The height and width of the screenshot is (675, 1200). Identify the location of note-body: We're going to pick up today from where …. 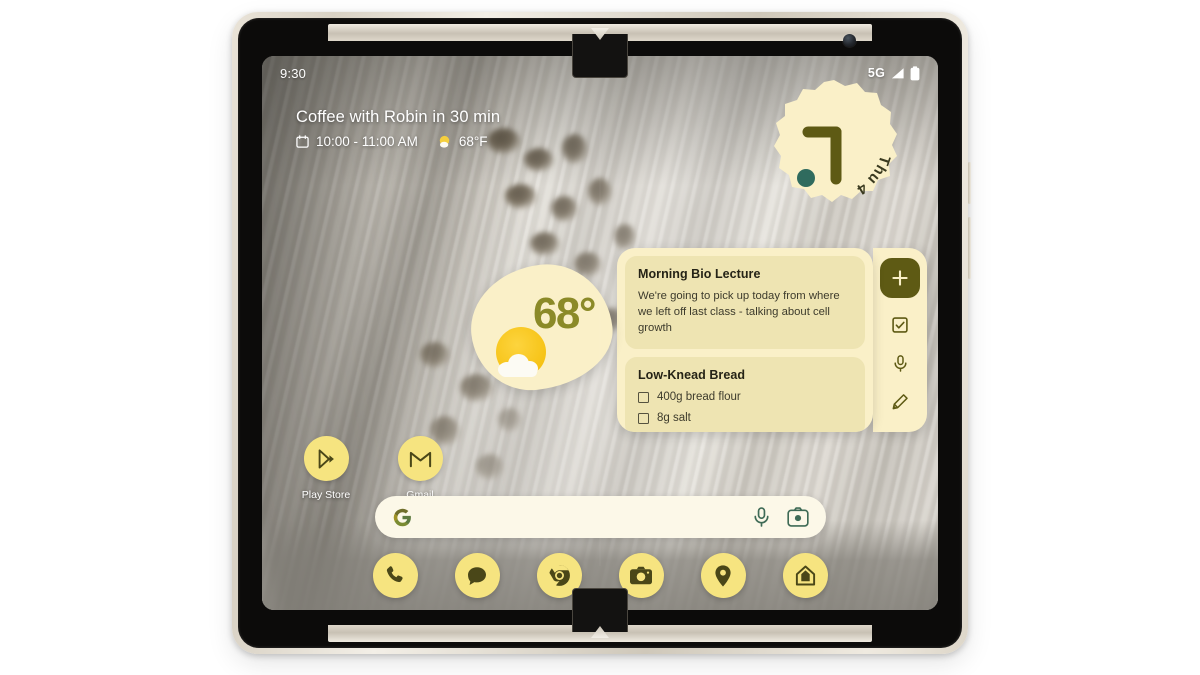
(739, 312).